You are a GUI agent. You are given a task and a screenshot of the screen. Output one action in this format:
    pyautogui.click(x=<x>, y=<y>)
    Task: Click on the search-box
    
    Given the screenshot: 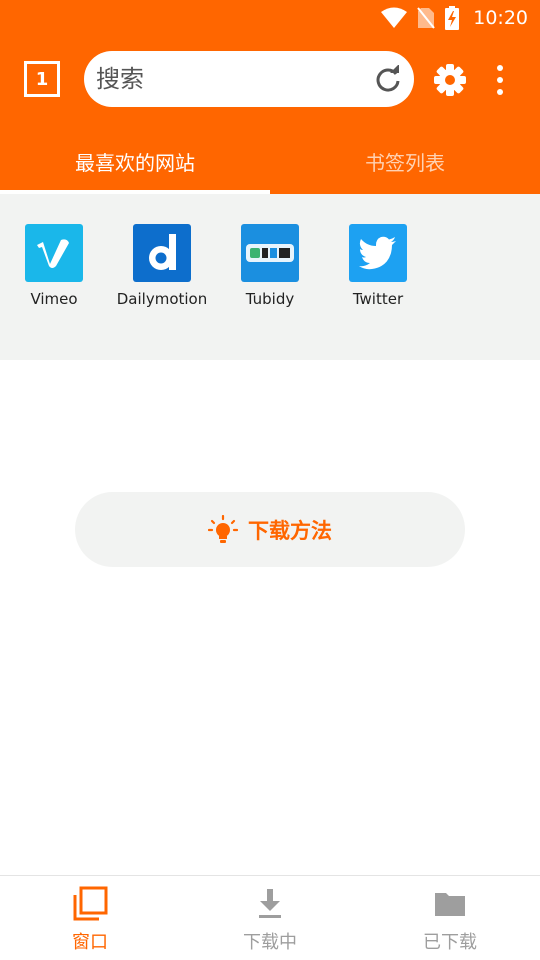 What is the action you would take?
    pyautogui.click(x=249, y=79)
    